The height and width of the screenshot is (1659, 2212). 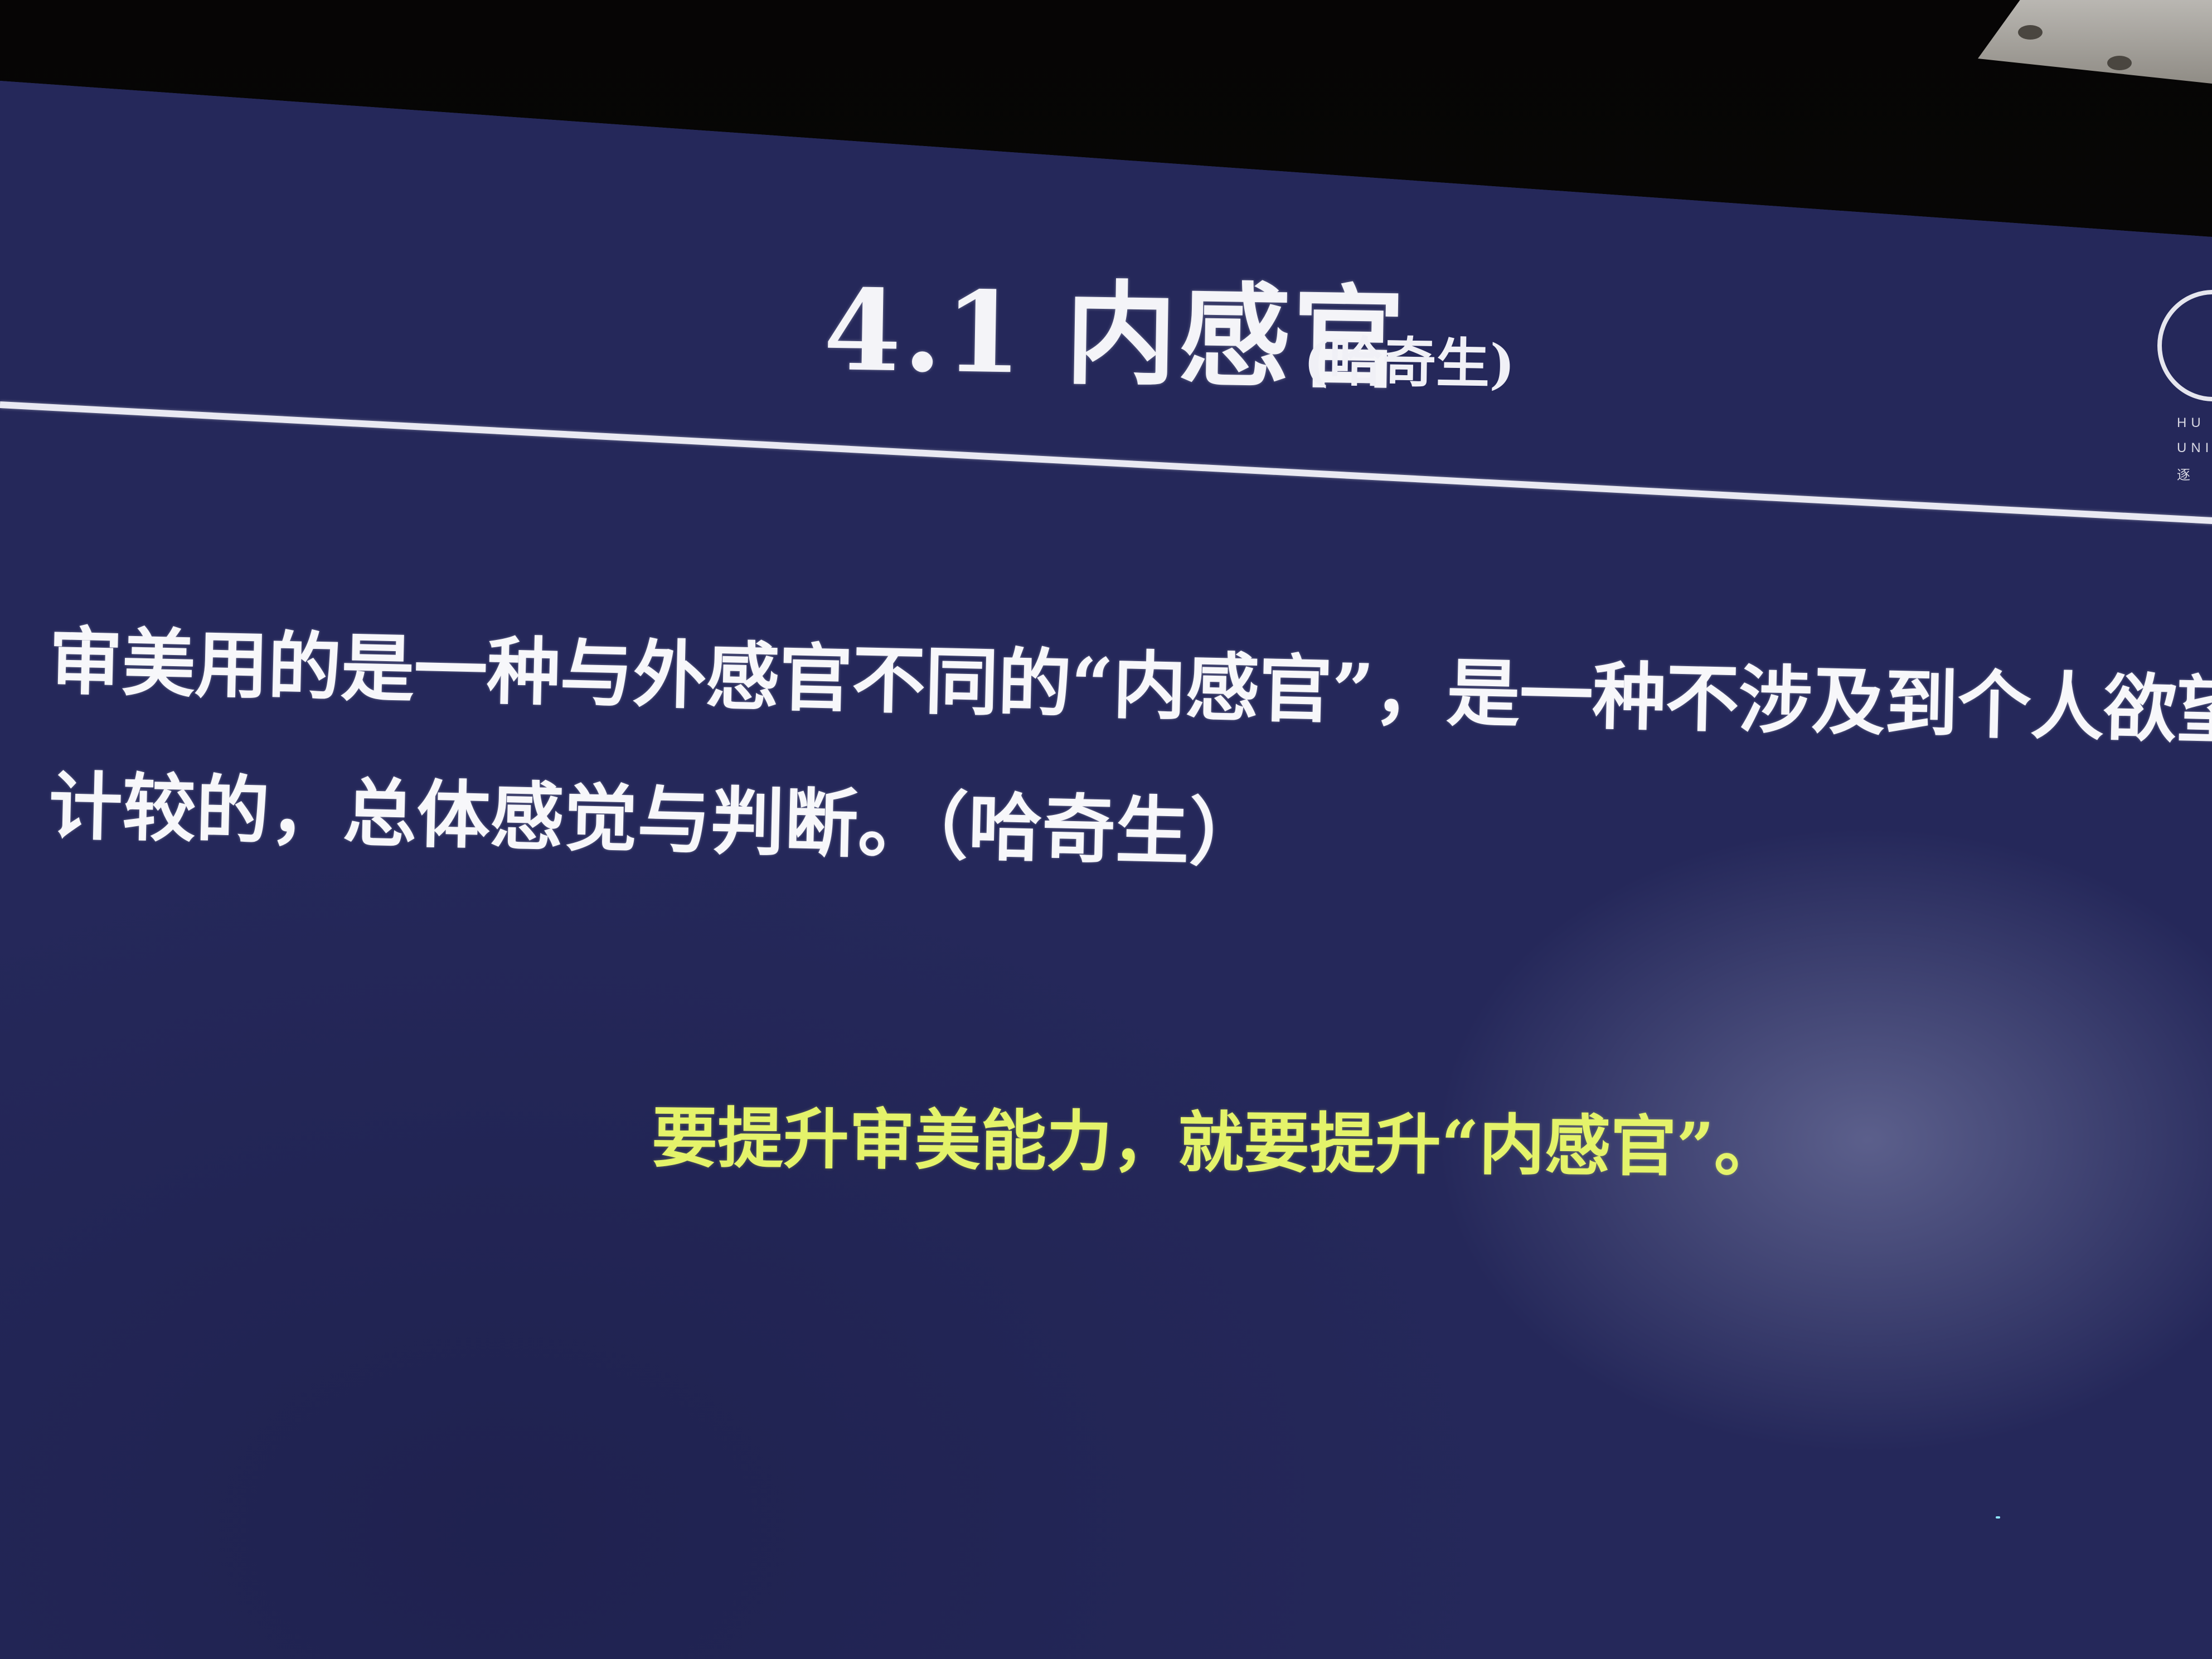 What do you see at coordinates (2095, 42) in the screenshot?
I see `ceiling-fixture` at bounding box center [2095, 42].